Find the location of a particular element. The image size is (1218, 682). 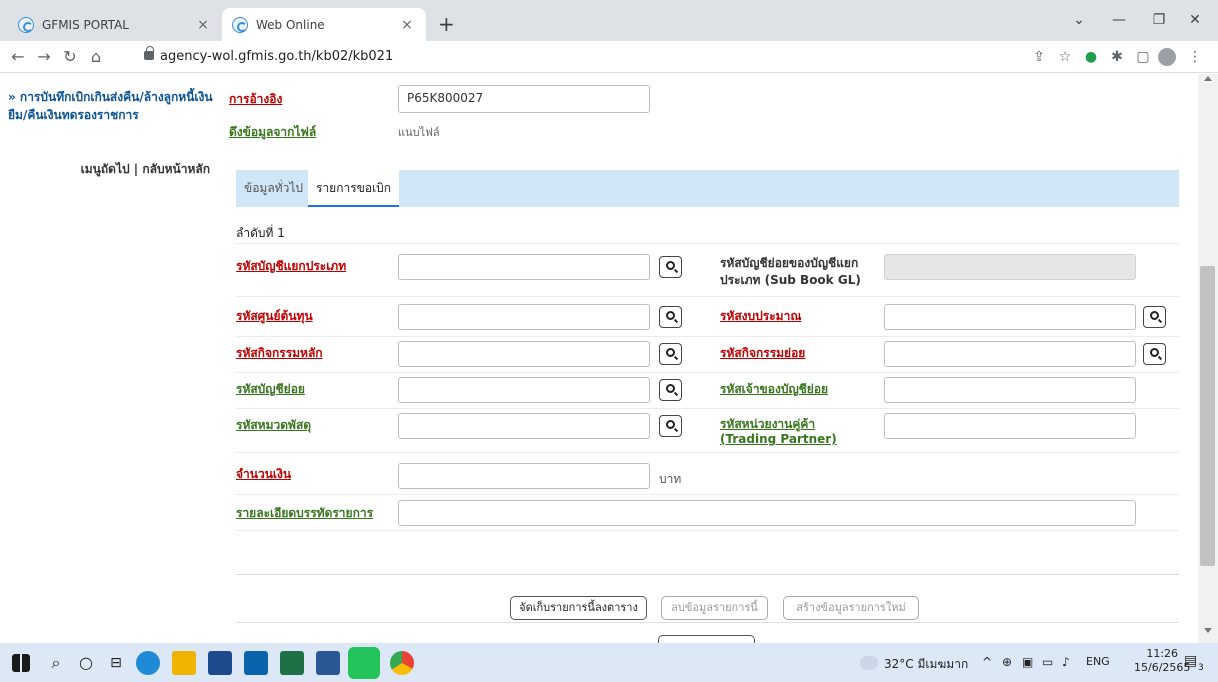

weather-cloud-icon is located at coordinates (869, 663).